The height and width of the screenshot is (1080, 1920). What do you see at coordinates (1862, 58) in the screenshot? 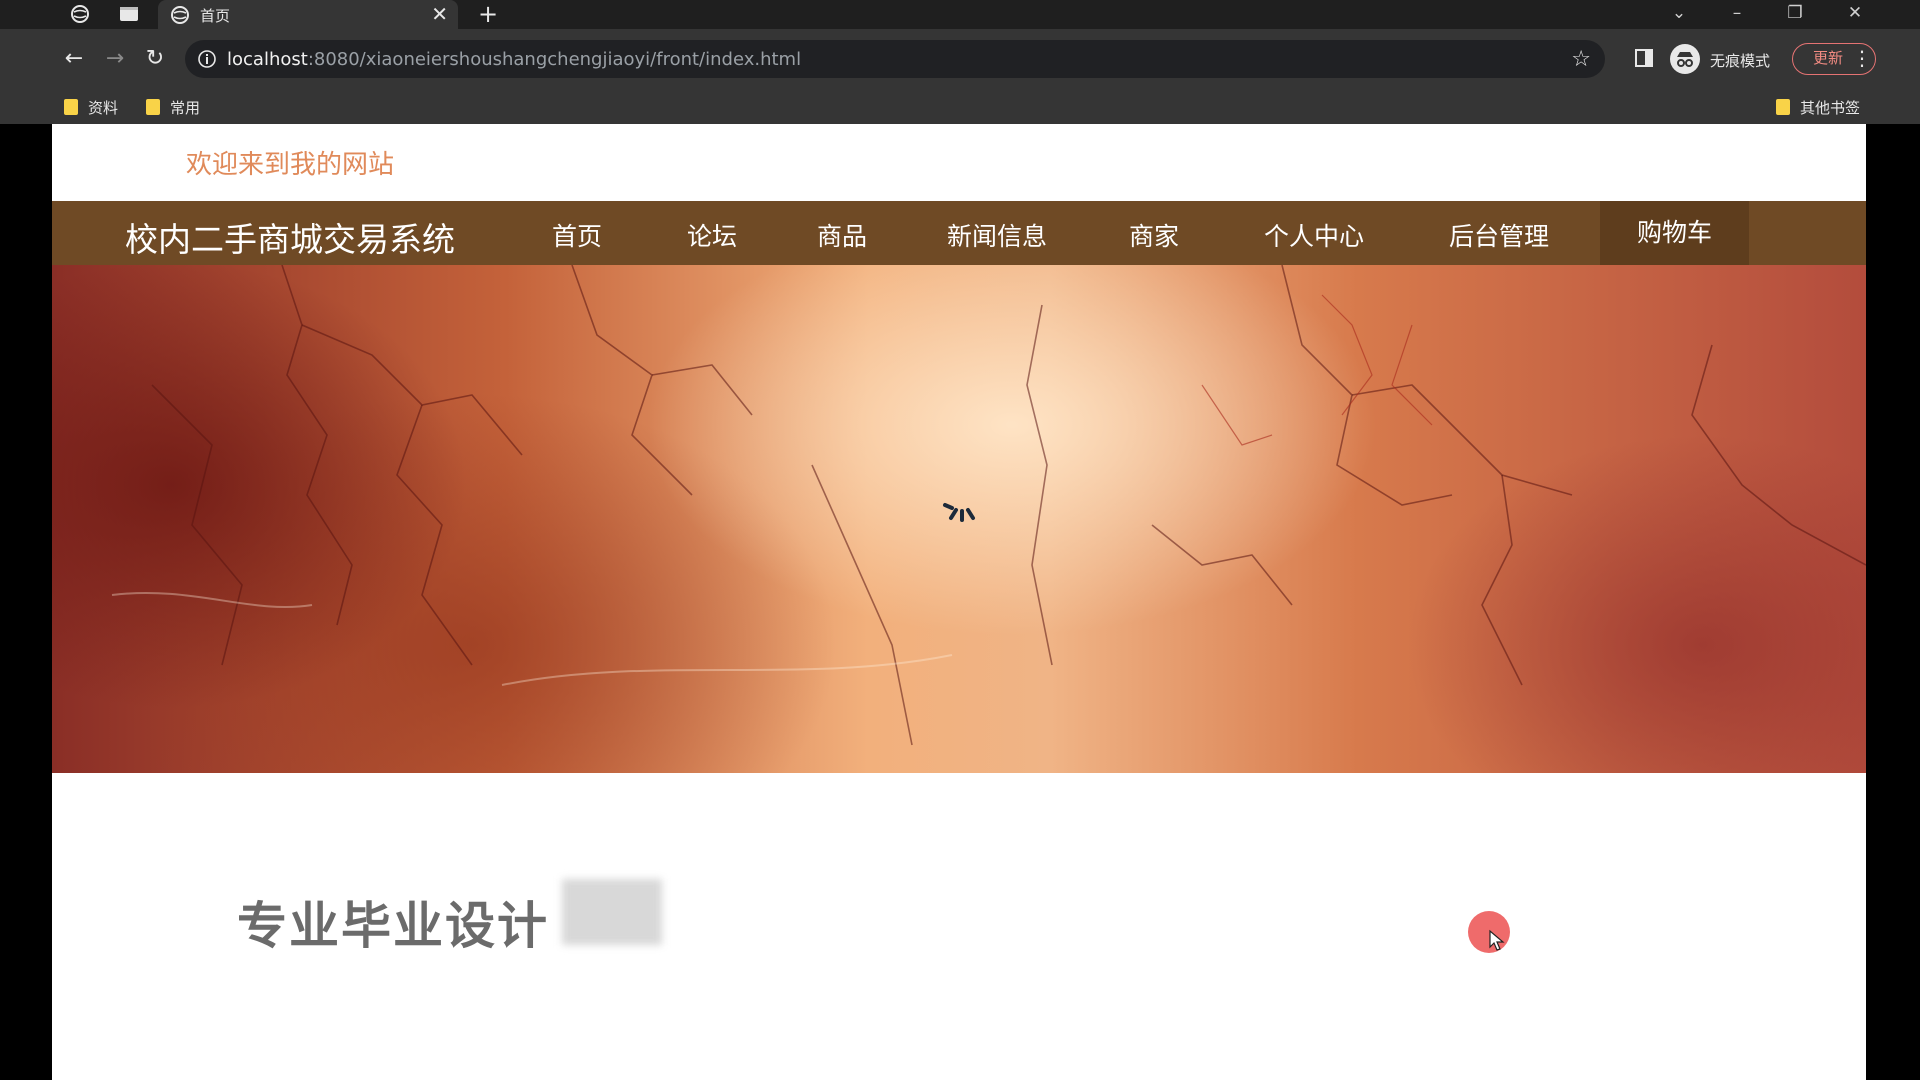
I see `menu-kebab-icon: ⋮` at bounding box center [1862, 58].